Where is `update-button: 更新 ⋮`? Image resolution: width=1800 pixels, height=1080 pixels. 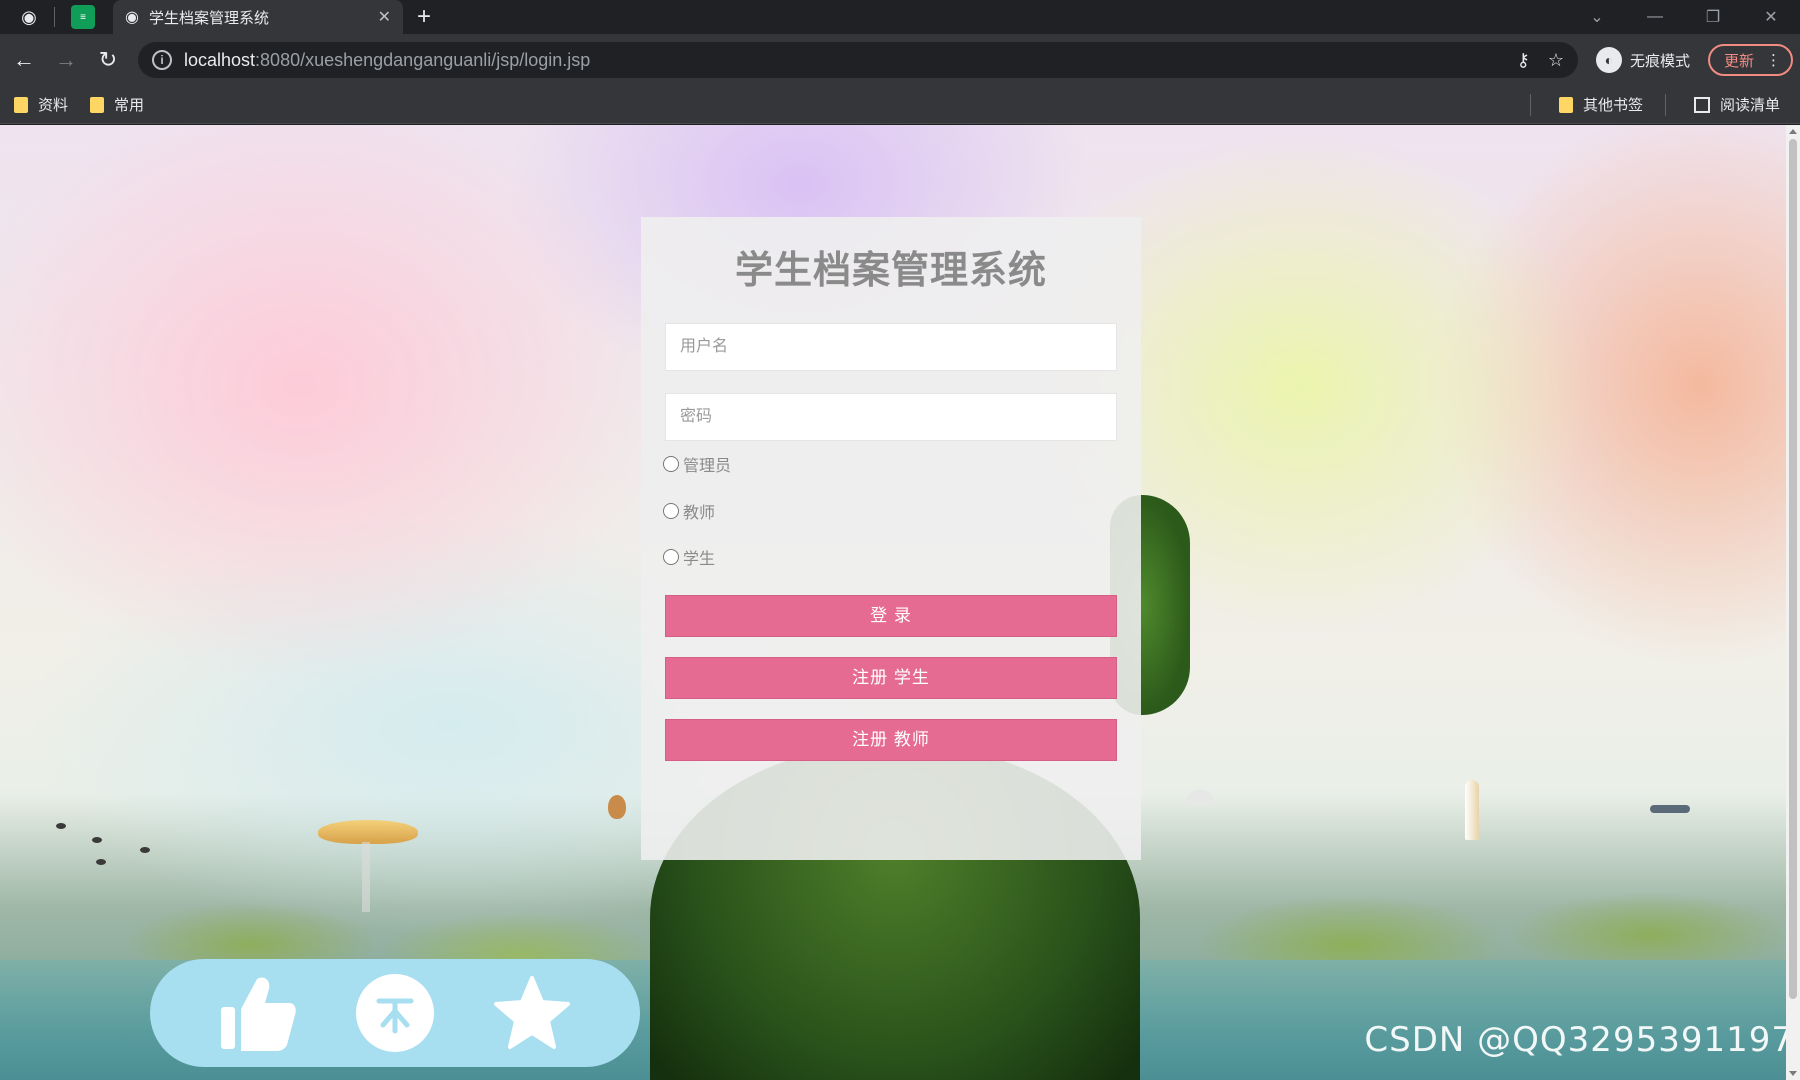 update-button: 更新 ⋮ is located at coordinates (1751, 60).